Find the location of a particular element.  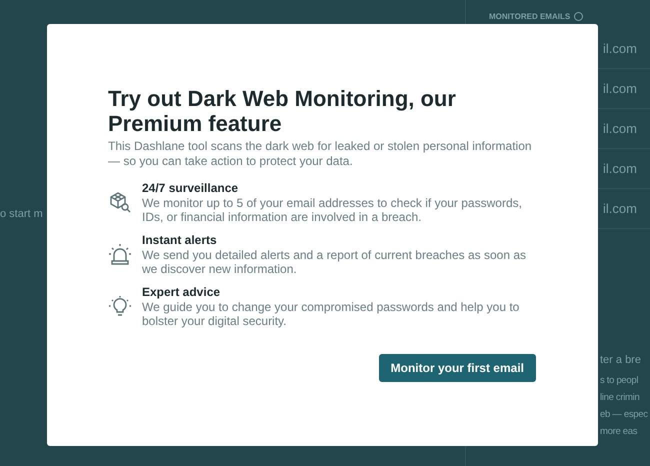

feature-description: We guide you to change your compromised passwords and help you to bolster your digital security. is located at coordinates (331, 314).